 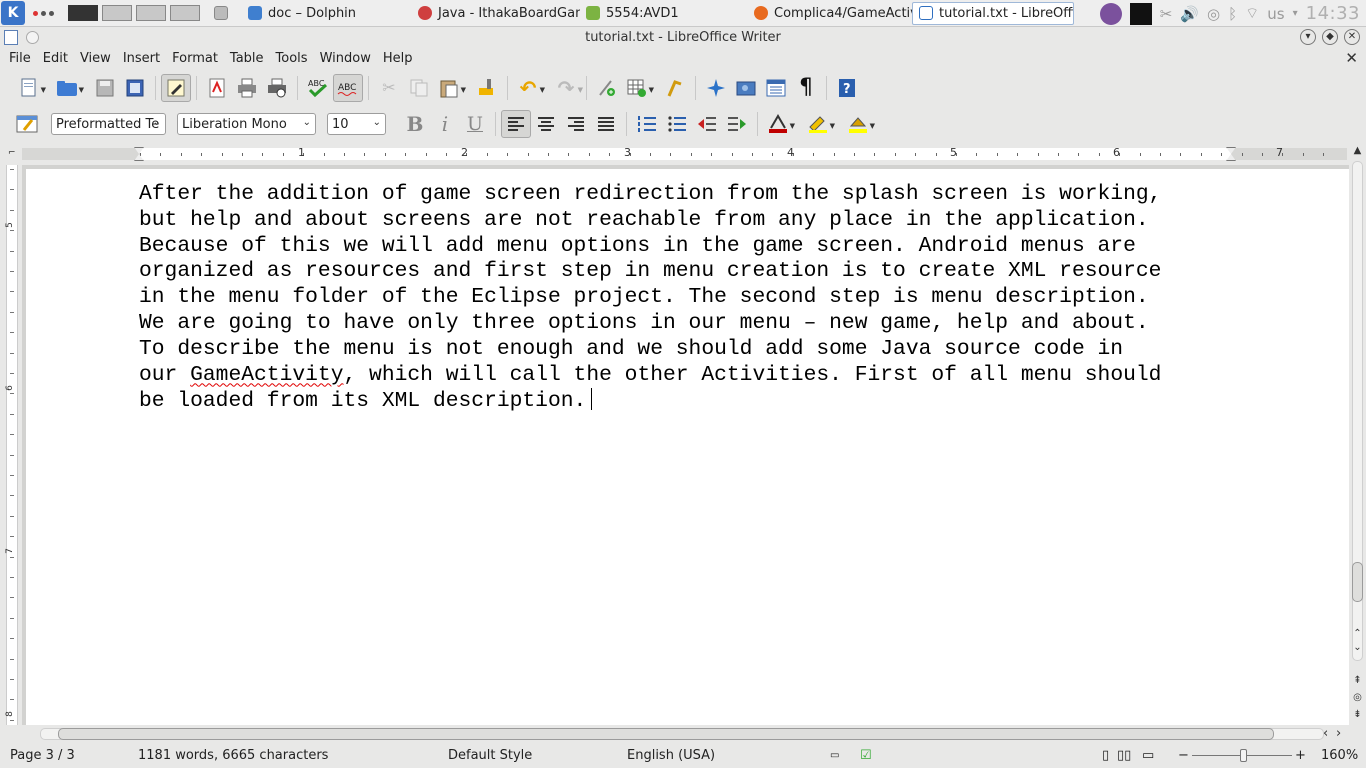 I want to click on bold-button: B, so click(x=415, y=124).